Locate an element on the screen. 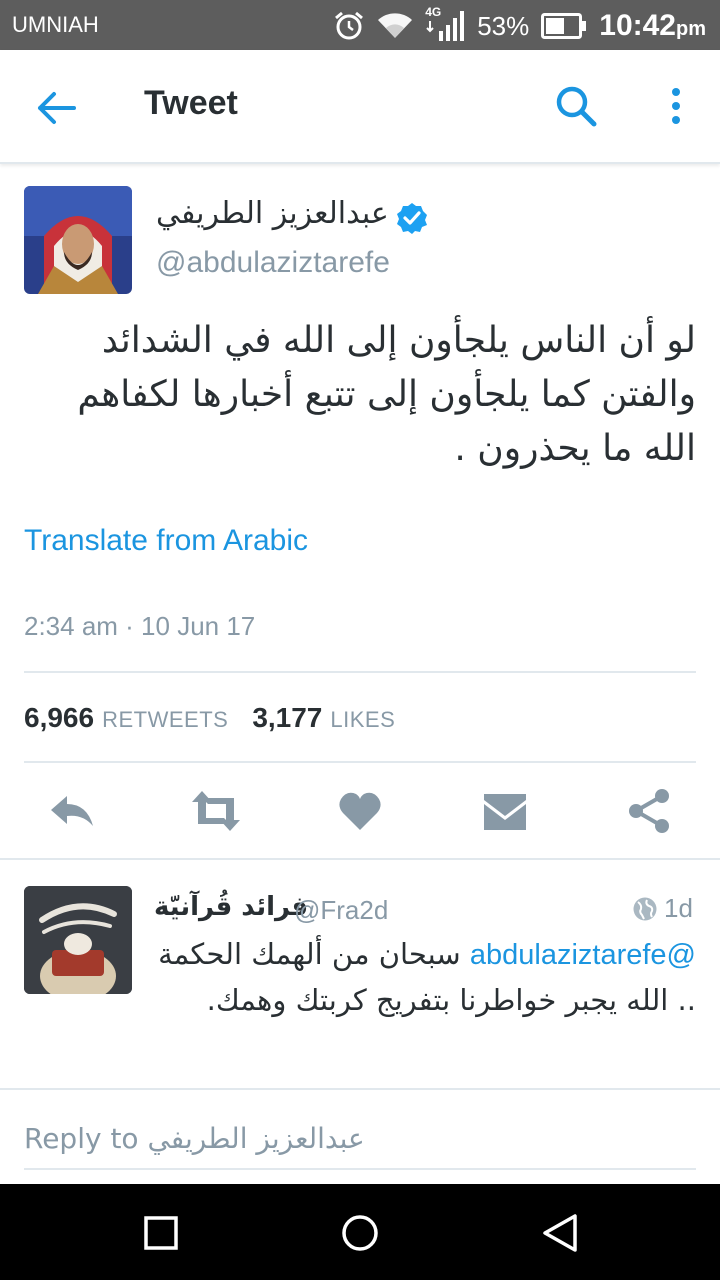 This screenshot has width=720, height=1280. clock: 10:42pm is located at coordinates (652, 26).